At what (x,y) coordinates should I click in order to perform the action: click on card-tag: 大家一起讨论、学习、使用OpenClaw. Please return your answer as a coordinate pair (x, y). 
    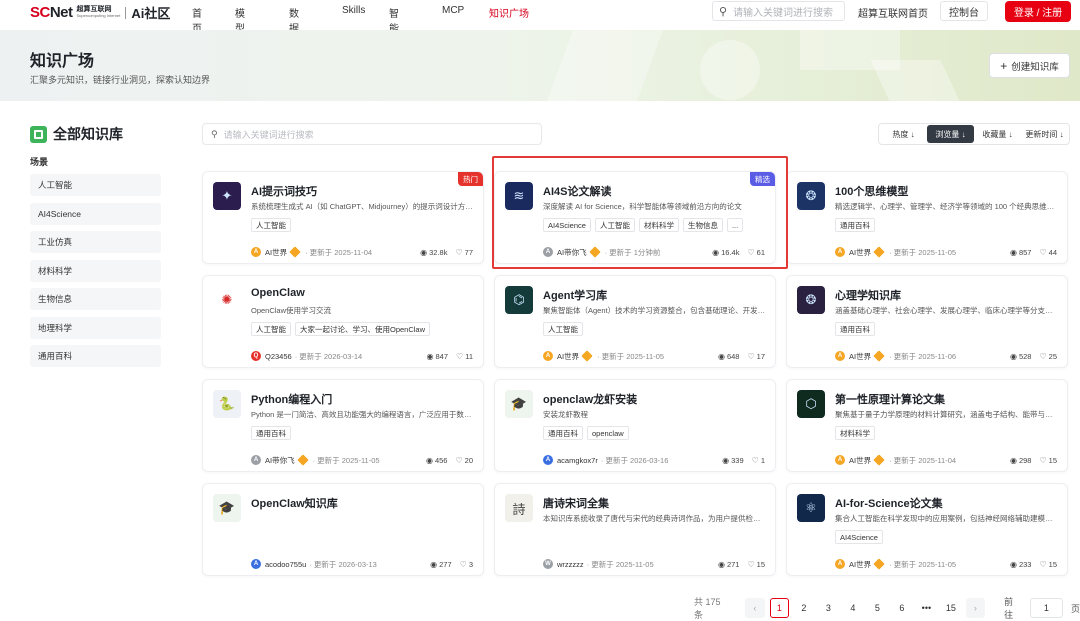
    Looking at the image, I should click on (363, 329).